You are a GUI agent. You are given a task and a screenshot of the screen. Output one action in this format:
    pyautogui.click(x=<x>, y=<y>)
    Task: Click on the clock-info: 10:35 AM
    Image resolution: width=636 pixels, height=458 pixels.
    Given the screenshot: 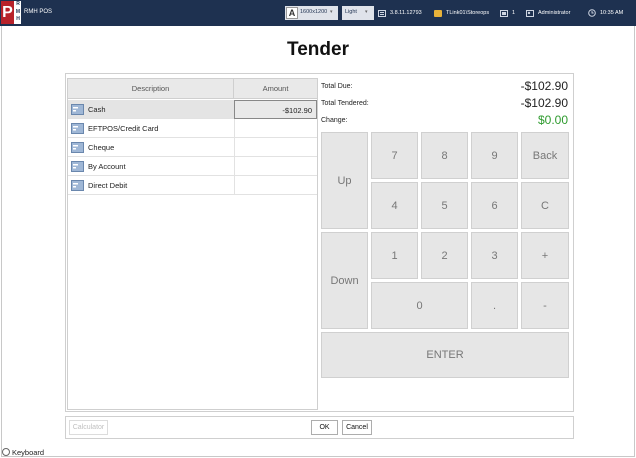 What is the action you would take?
    pyautogui.click(x=605, y=13)
    